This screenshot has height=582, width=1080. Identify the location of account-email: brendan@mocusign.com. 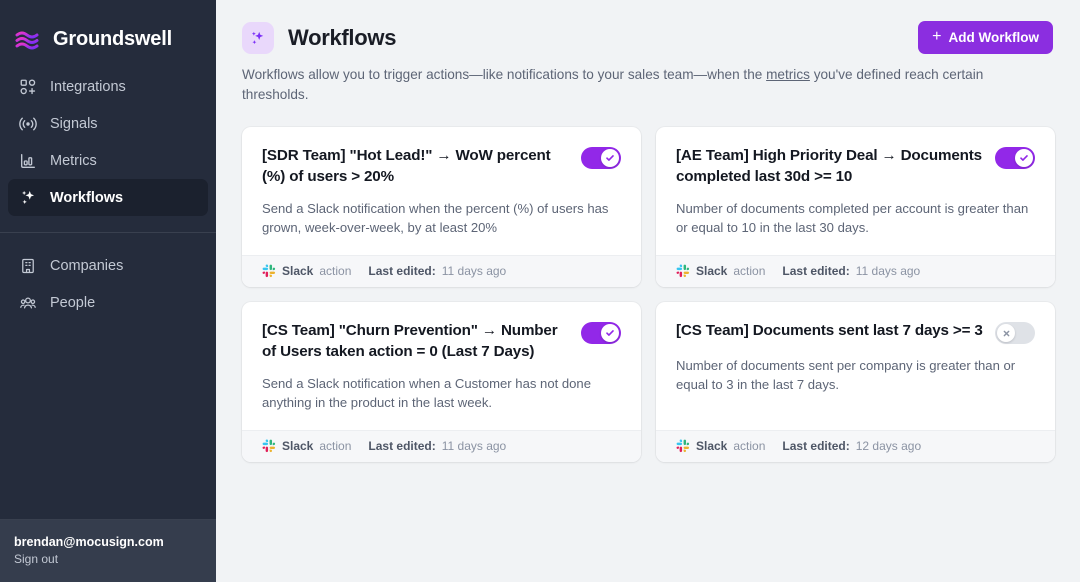
(89, 542).